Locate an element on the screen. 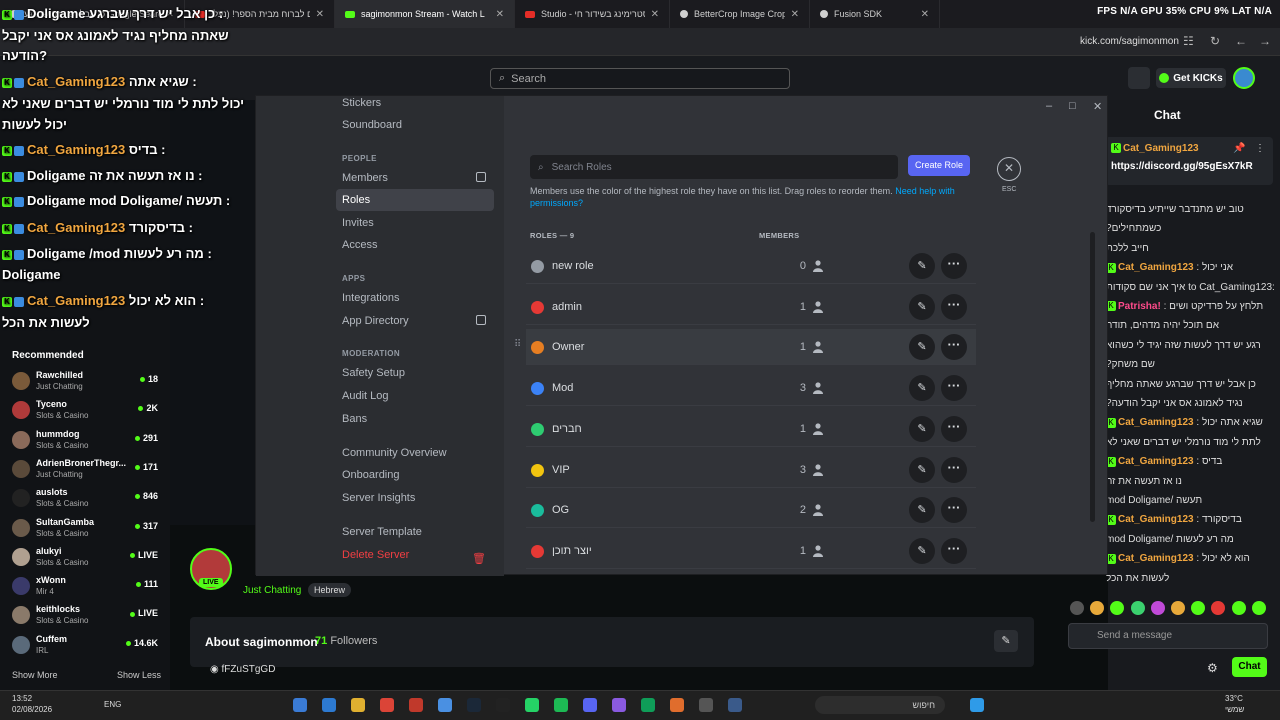 This screenshot has height=720, width=1280. drag-handle-icon: ⠿ is located at coordinates (517, 344).